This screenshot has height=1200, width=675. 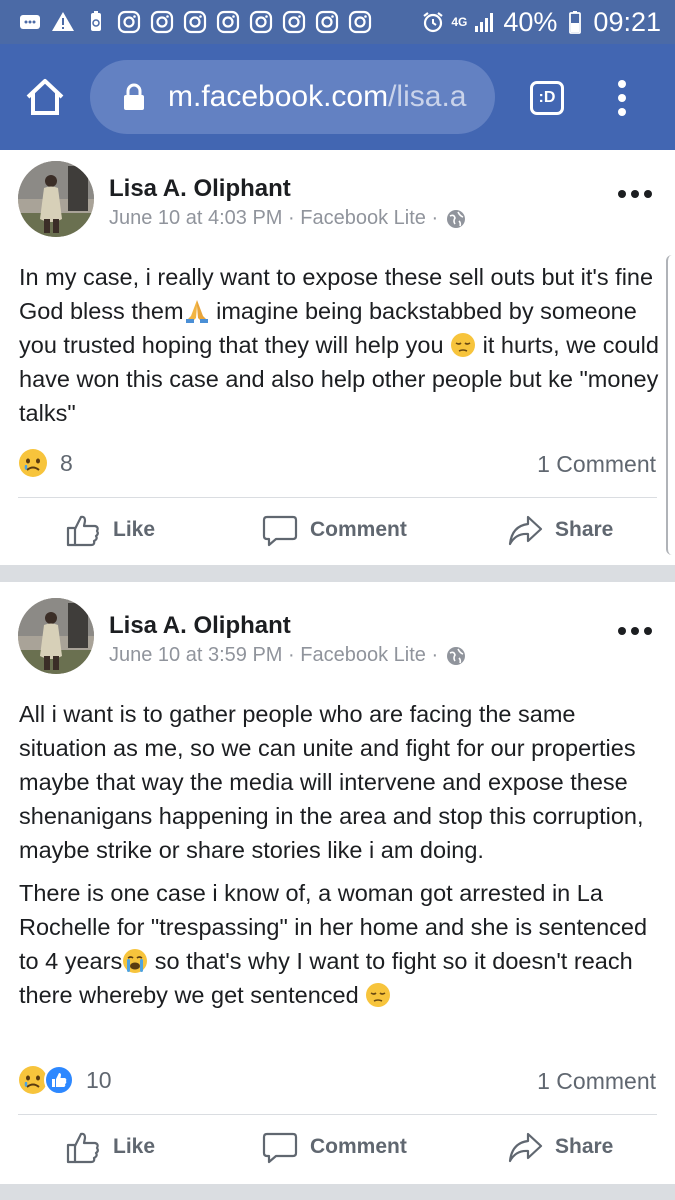 I want to click on home-button, so click(x=45, y=97).